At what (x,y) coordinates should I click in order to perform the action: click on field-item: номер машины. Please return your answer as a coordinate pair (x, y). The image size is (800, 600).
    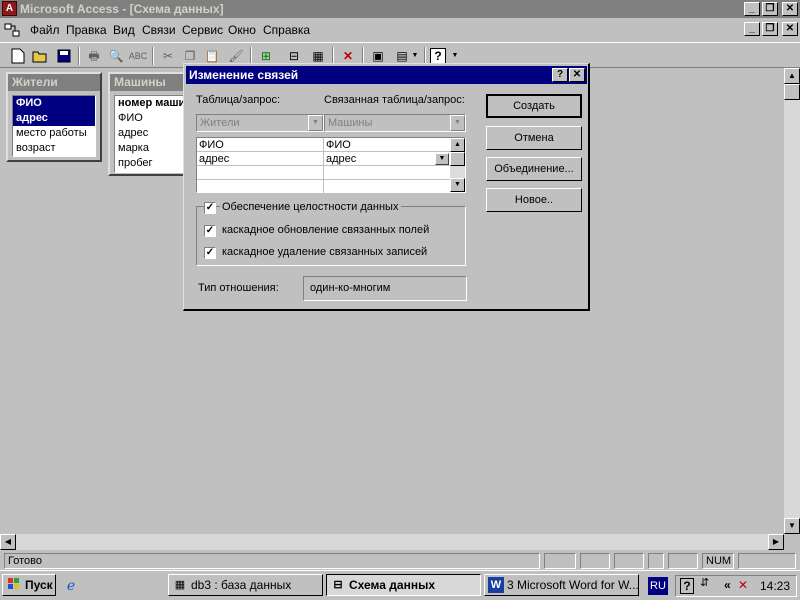
    Looking at the image, I should click on (153, 103).